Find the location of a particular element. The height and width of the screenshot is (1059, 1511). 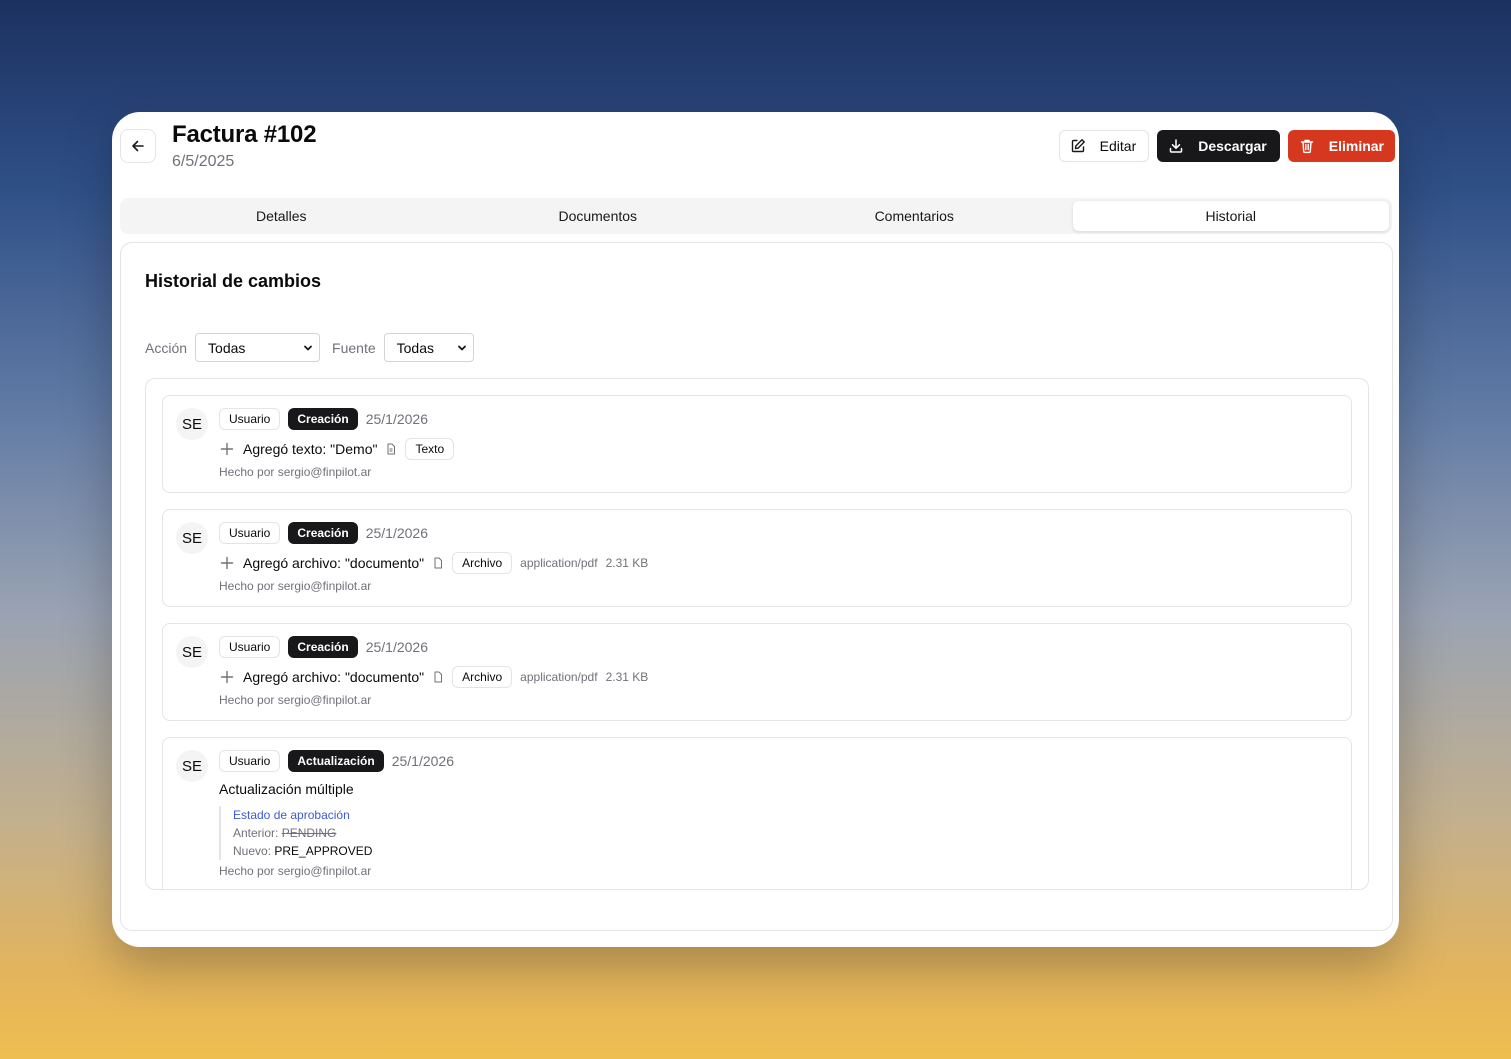

download-button: Descargar is located at coordinates (1218, 146).